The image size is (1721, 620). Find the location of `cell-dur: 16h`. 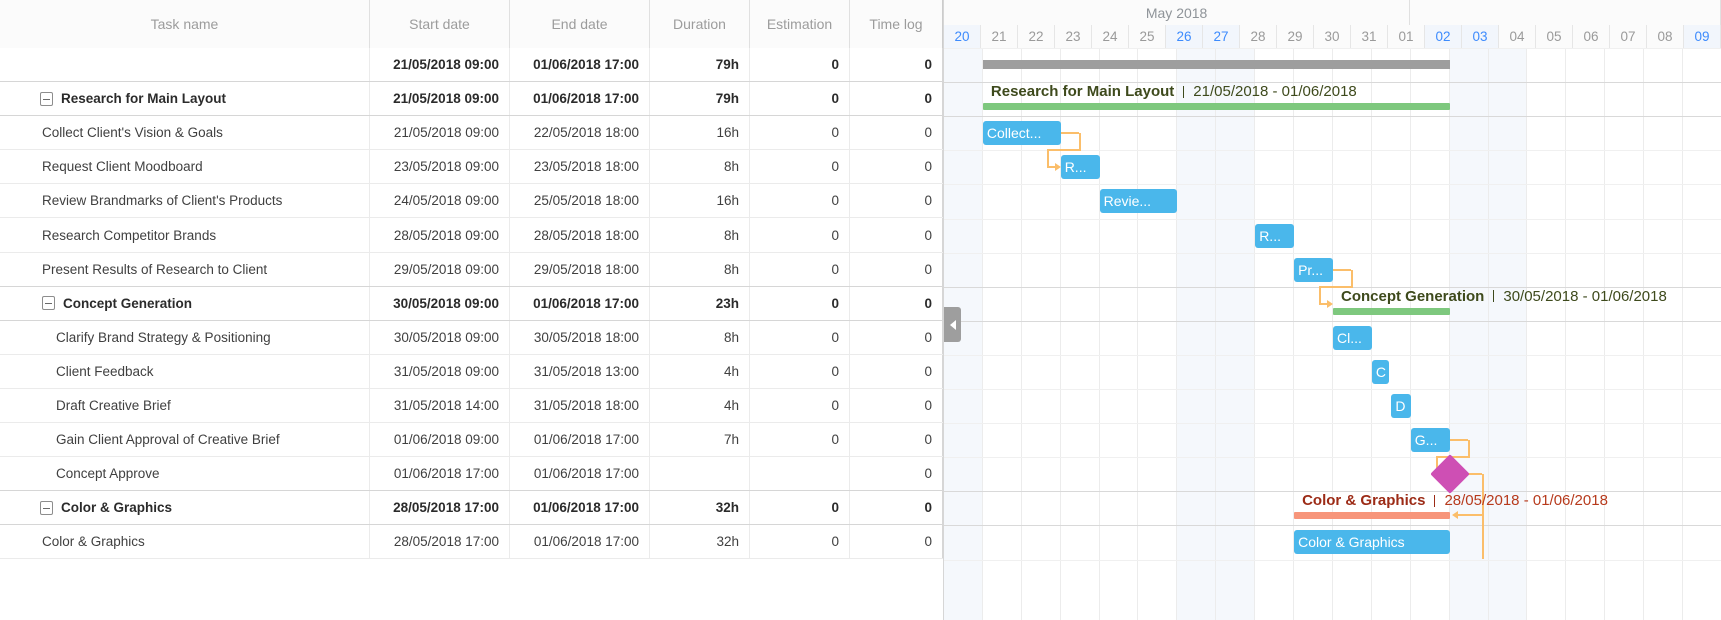

cell-dur: 16h is located at coordinates (700, 201).